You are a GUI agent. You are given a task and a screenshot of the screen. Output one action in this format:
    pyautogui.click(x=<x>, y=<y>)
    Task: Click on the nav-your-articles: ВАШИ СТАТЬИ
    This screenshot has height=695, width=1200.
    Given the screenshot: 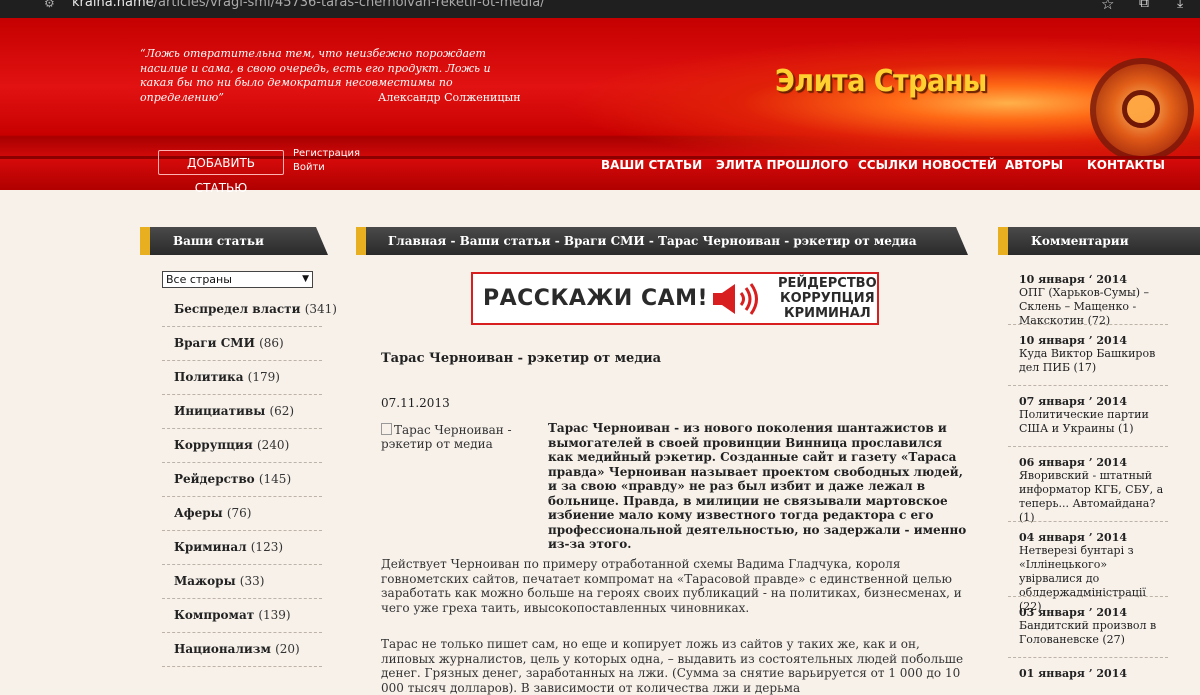 What is the action you would take?
    pyautogui.click(x=651, y=165)
    